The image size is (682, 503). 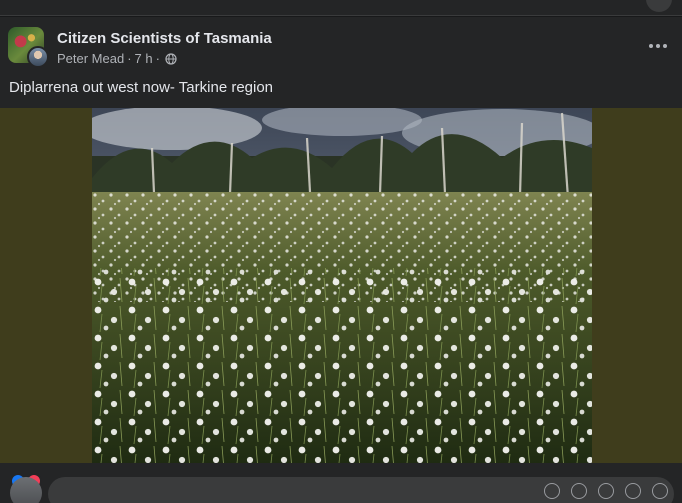 I want to click on avatar-stack, so click(x=28, y=47).